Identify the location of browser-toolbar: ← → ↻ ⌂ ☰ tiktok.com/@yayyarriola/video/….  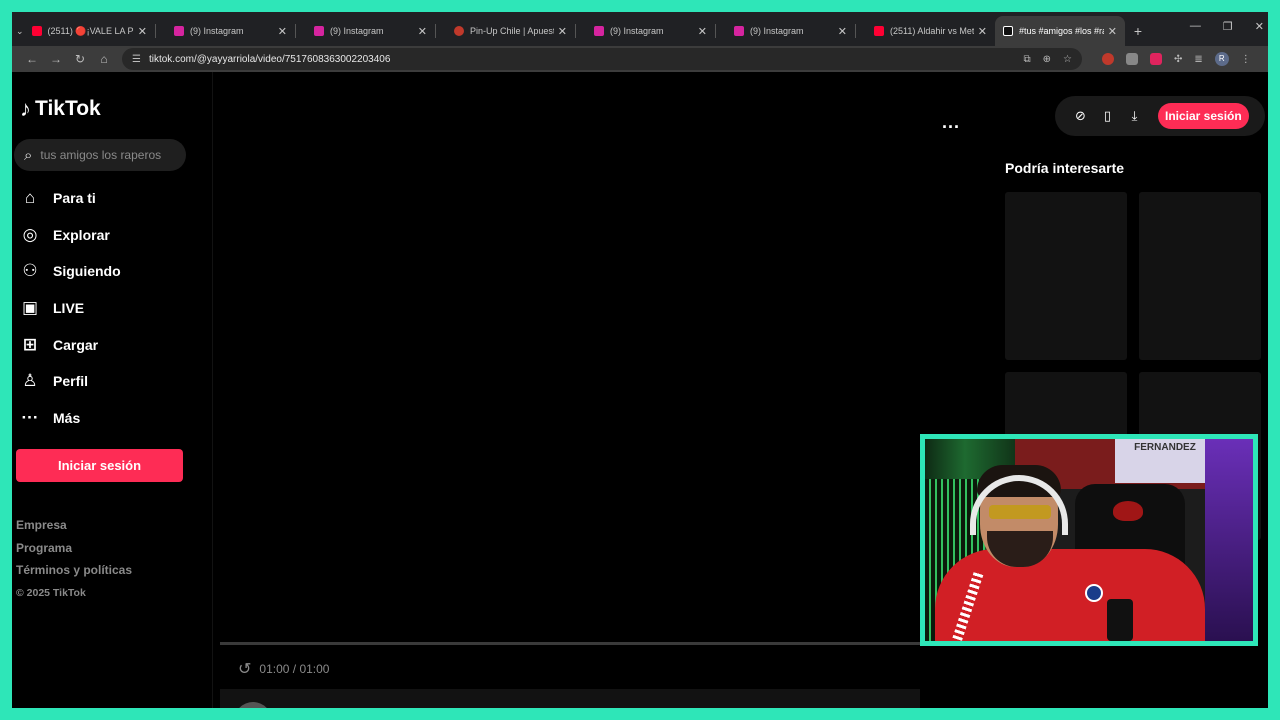
(640, 59).